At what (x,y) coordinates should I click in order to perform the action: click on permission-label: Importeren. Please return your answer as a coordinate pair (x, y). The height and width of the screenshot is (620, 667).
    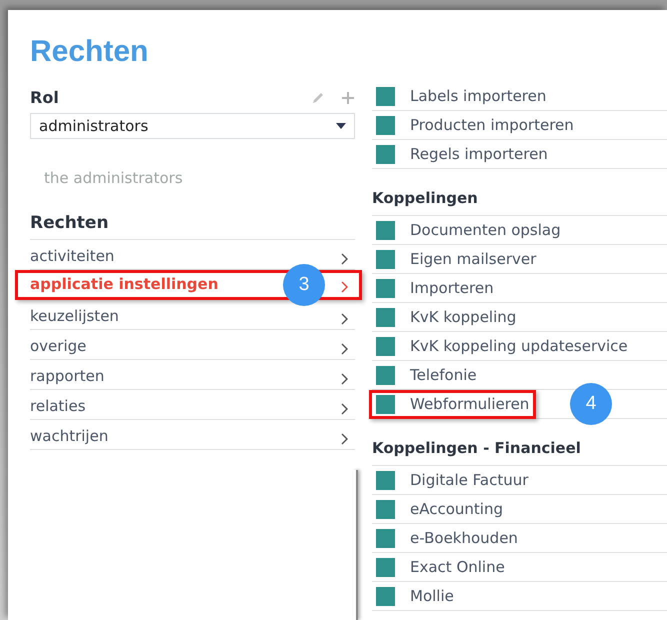
    Looking at the image, I should click on (452, 288).